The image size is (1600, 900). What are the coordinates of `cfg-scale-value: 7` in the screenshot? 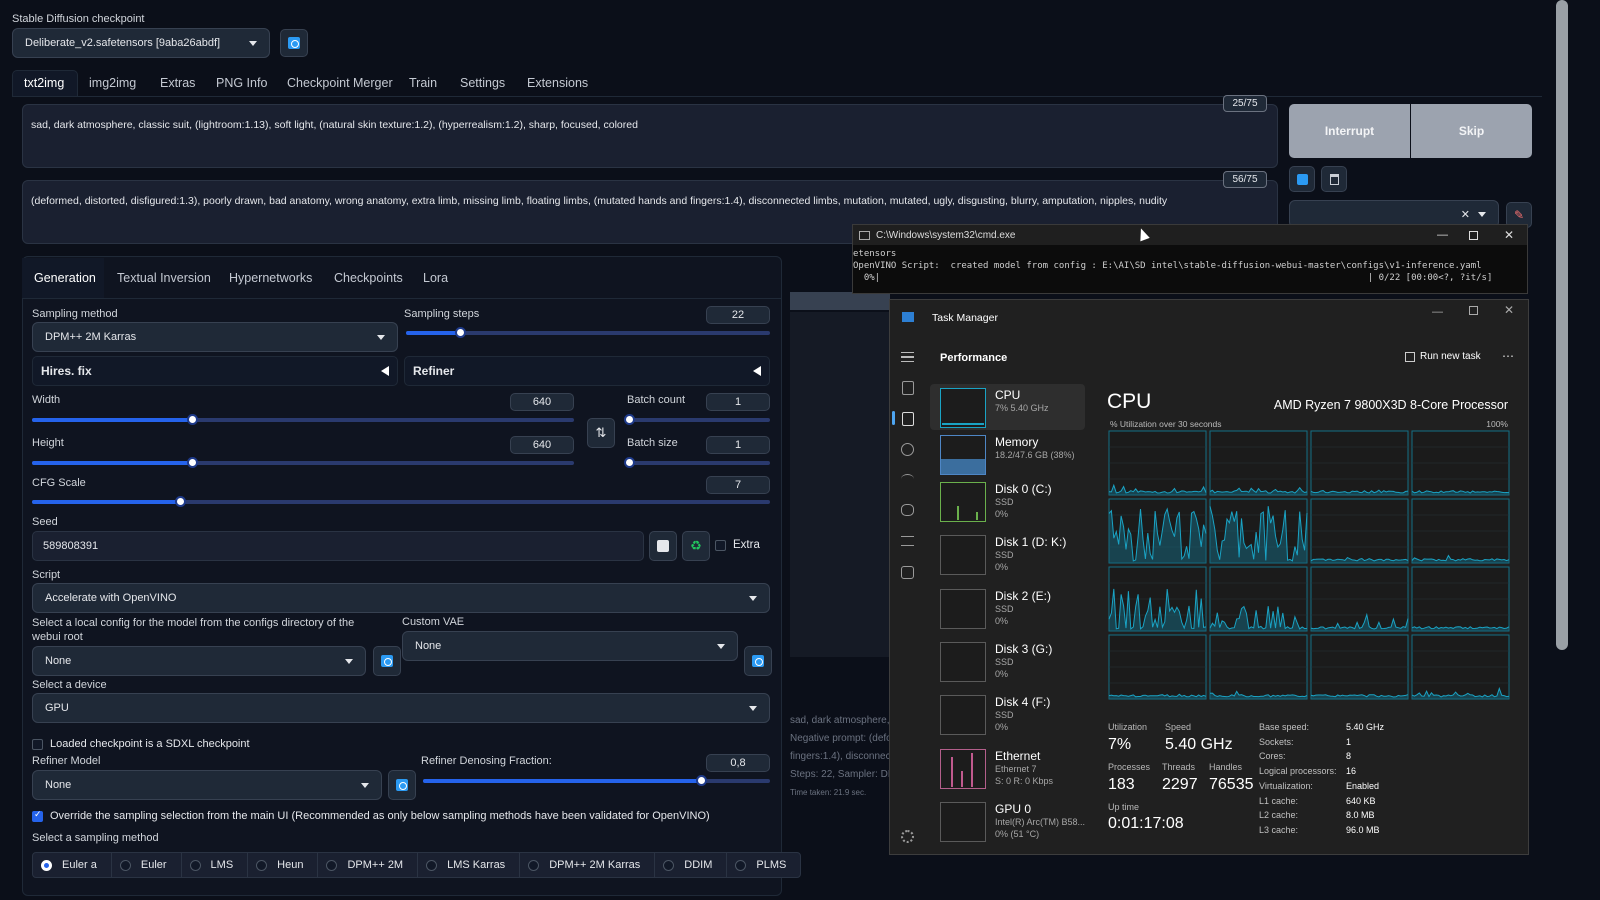 It's located at (738, 485).